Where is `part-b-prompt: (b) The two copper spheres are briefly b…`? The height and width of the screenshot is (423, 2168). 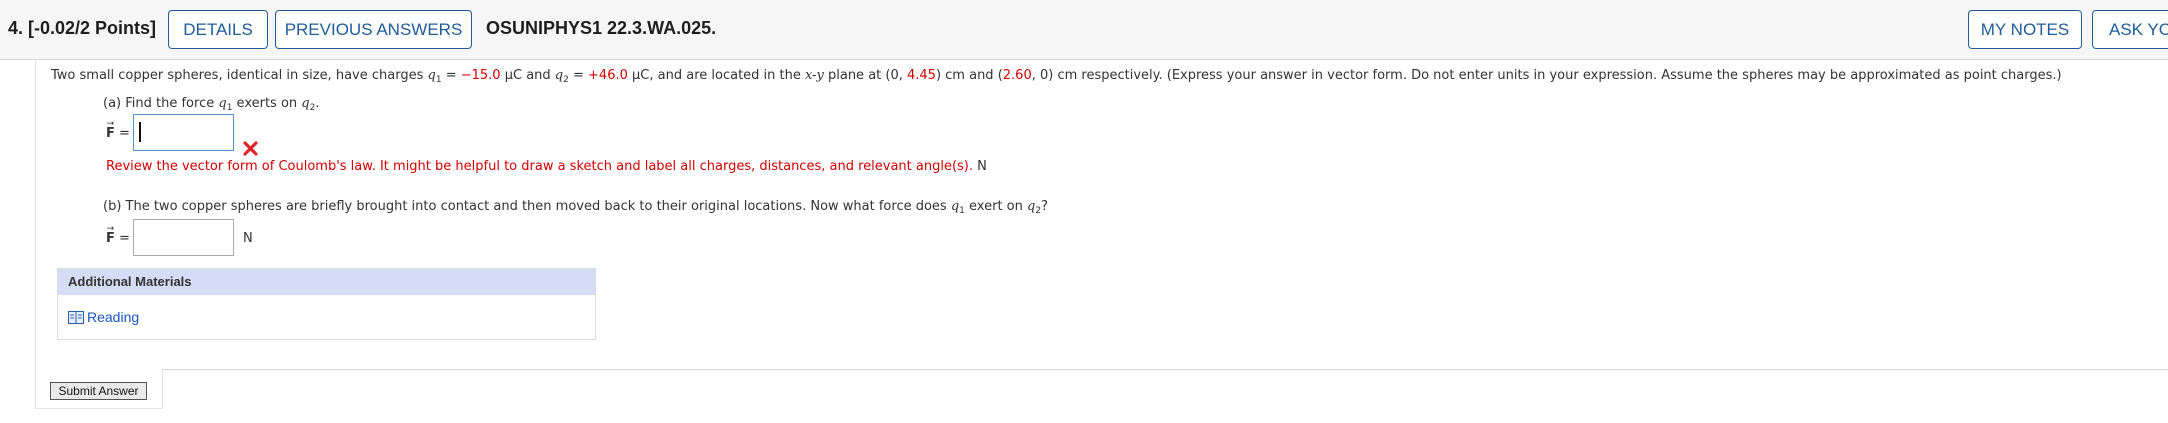
part-b-prompt: (b) The two copper spheres are briefly b… is located at coordinates (575, 207).